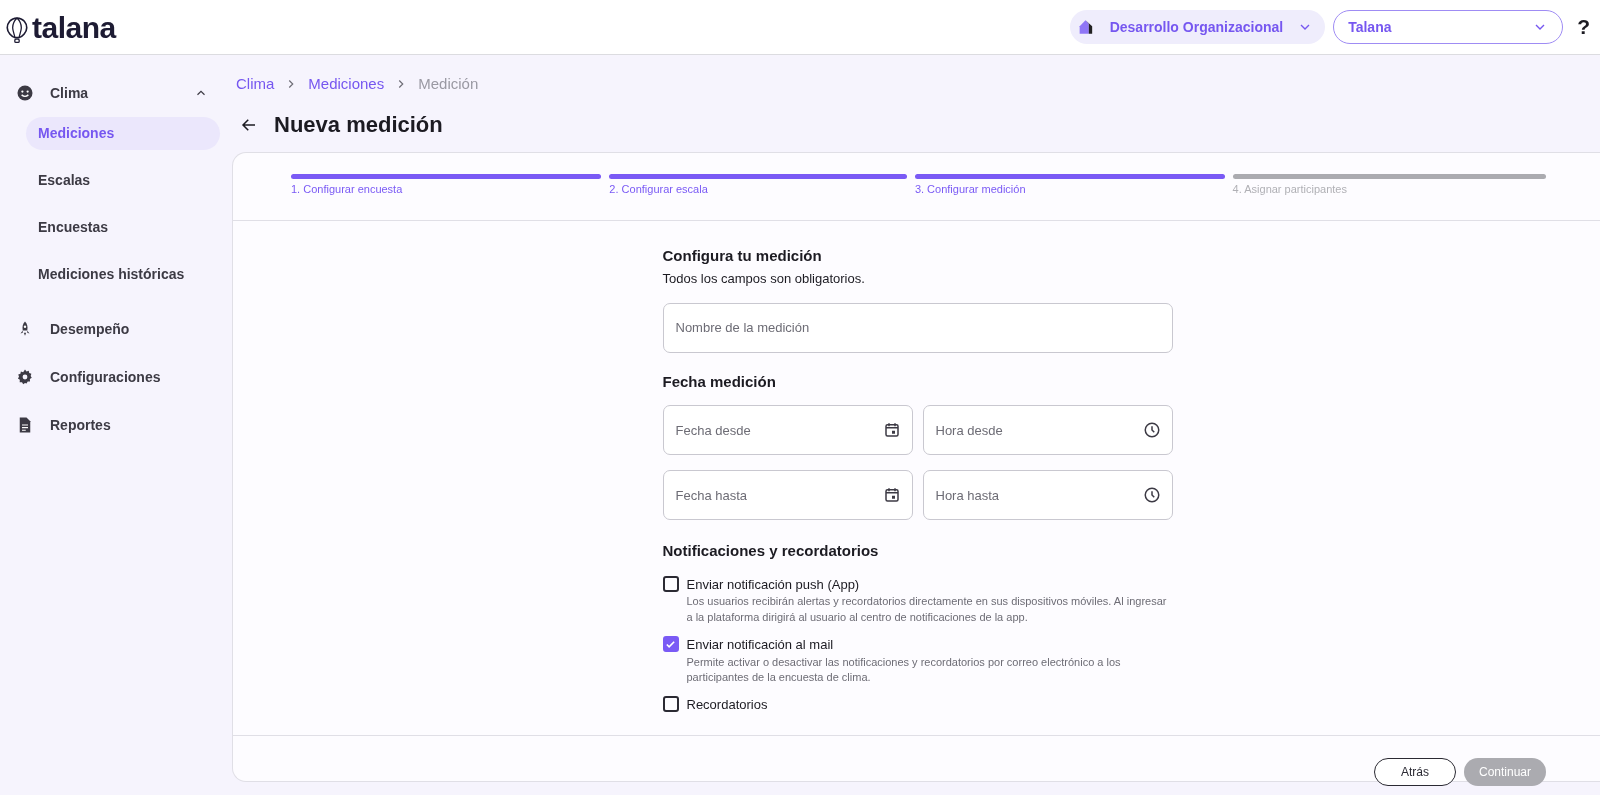  What do you see at coordinates (1047, 495) in the screenshot?
I see `time-field: Hora hasta` at bounding box center [1047, 495].